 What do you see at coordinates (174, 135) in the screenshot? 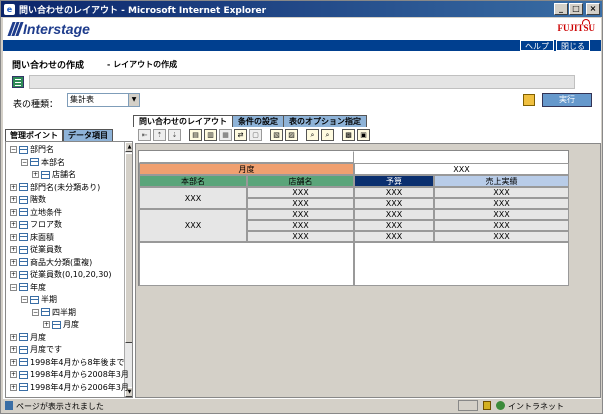
I see `move-down-icon: ⇣` at bounding box center [174, 135].